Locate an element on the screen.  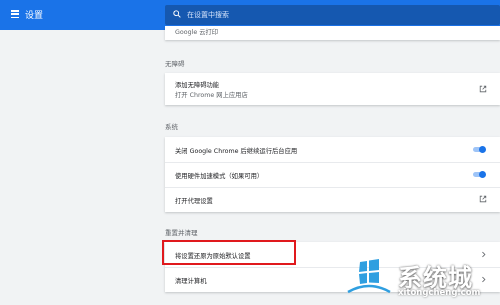
hardware-acceleration-toggle is located at coordinates (479, 174).